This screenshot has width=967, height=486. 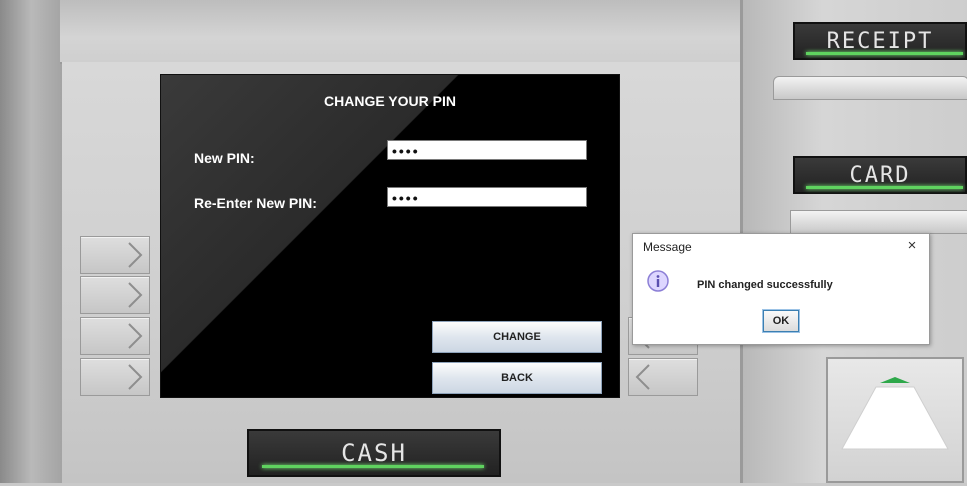 What do you see at coordinates (878, 222) in the screenshot?
I see `card-opening` at bounding box center [878, 222].